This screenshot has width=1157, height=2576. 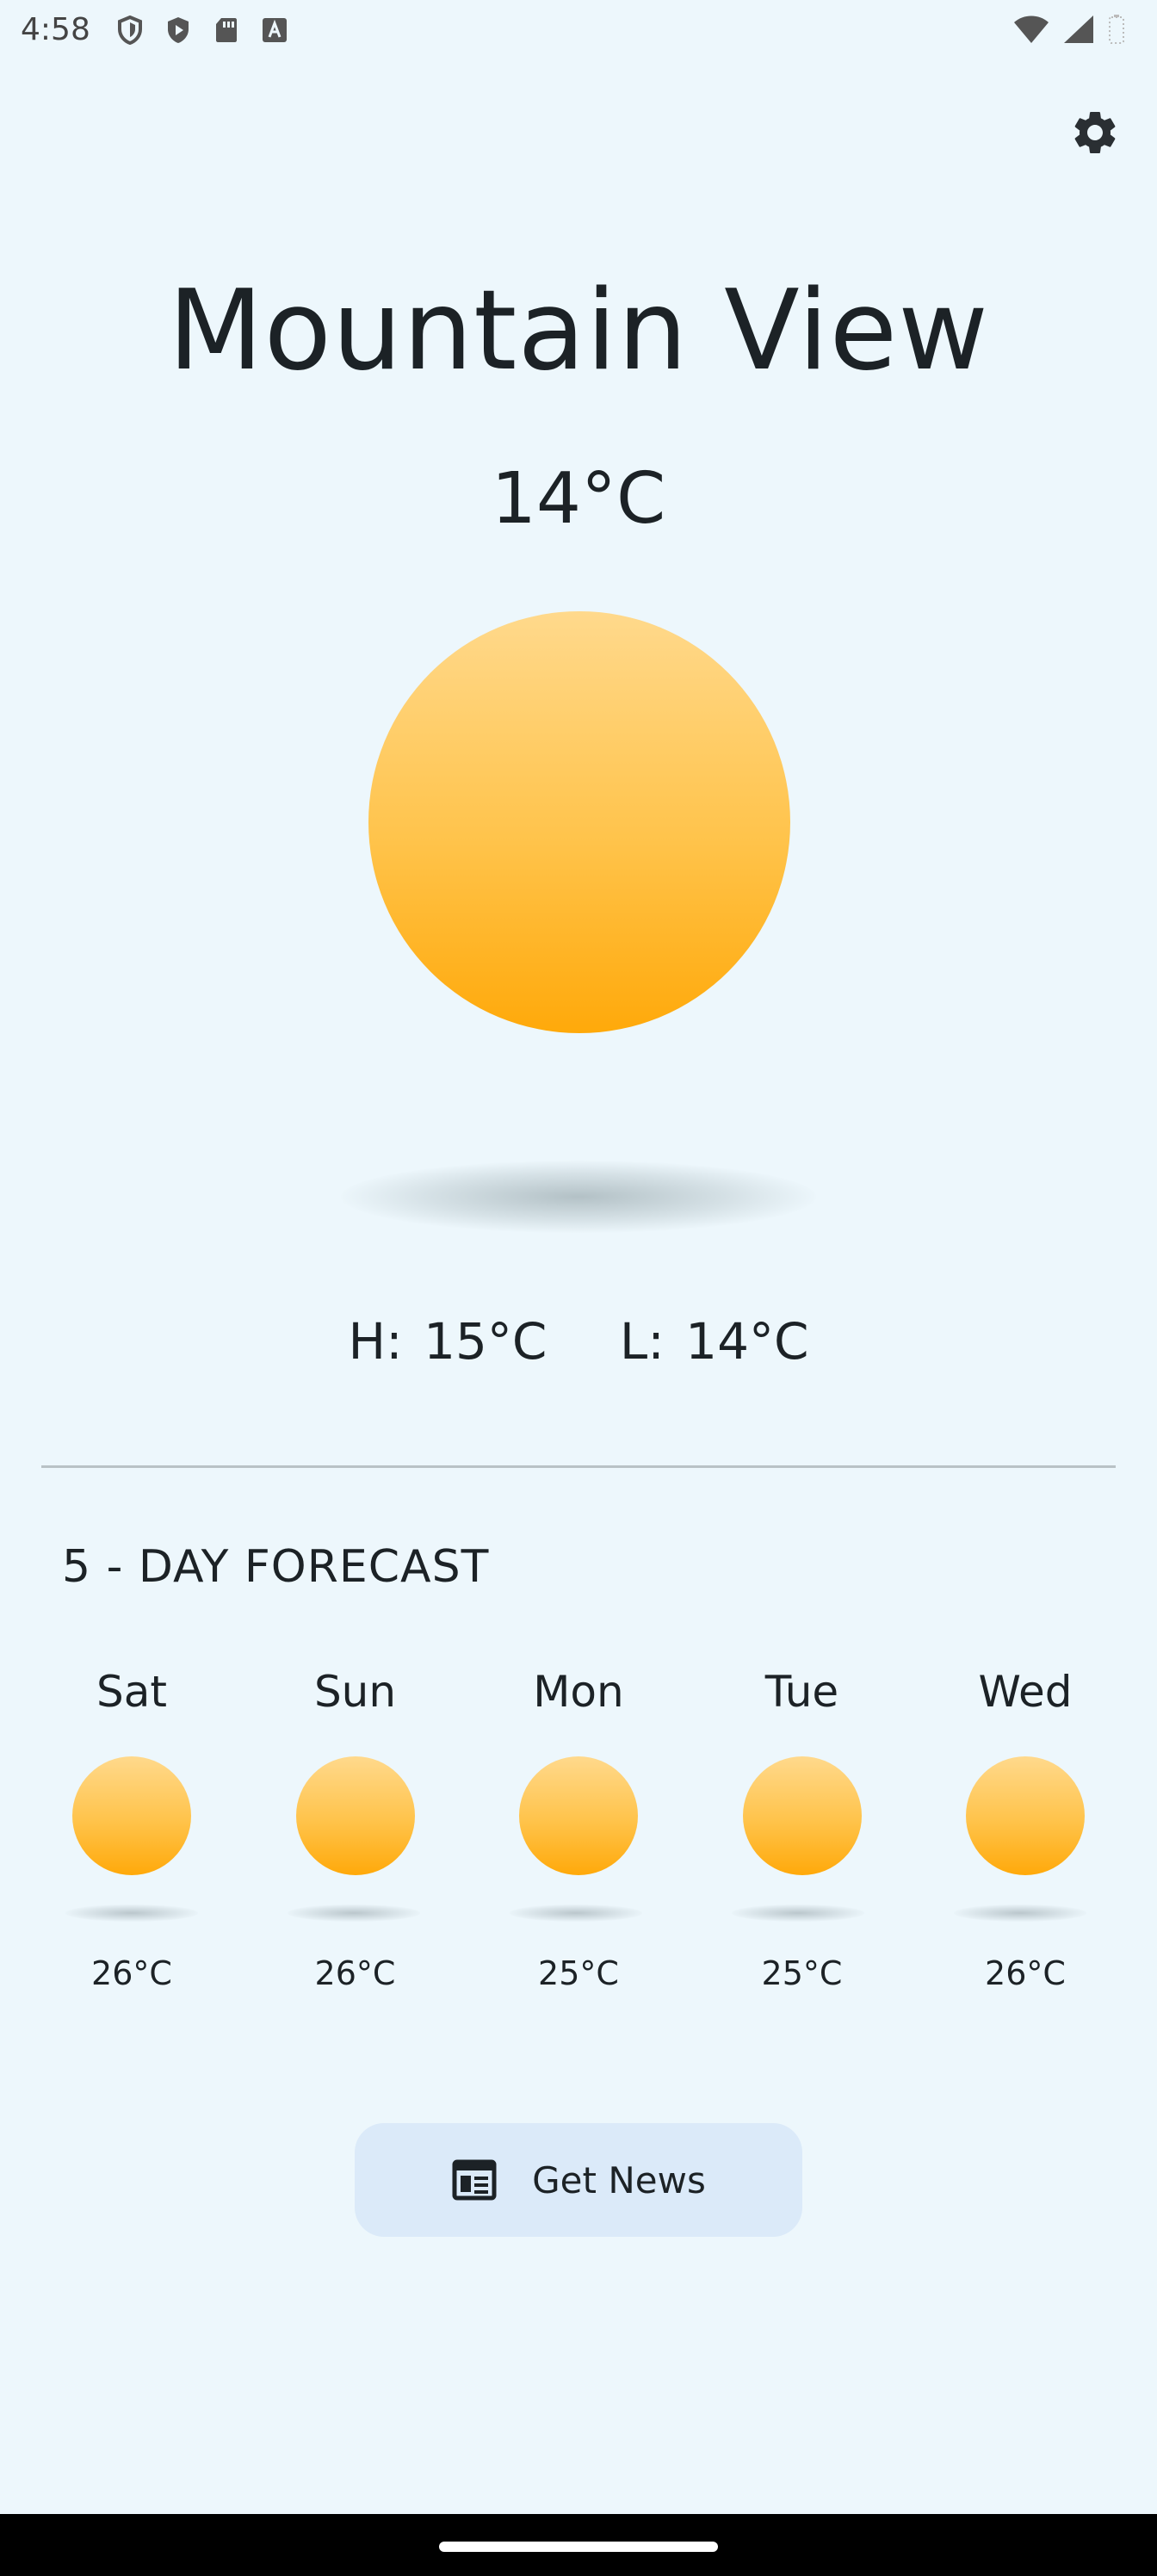 I want to click on home-handle, so click(x=579, y=2547).